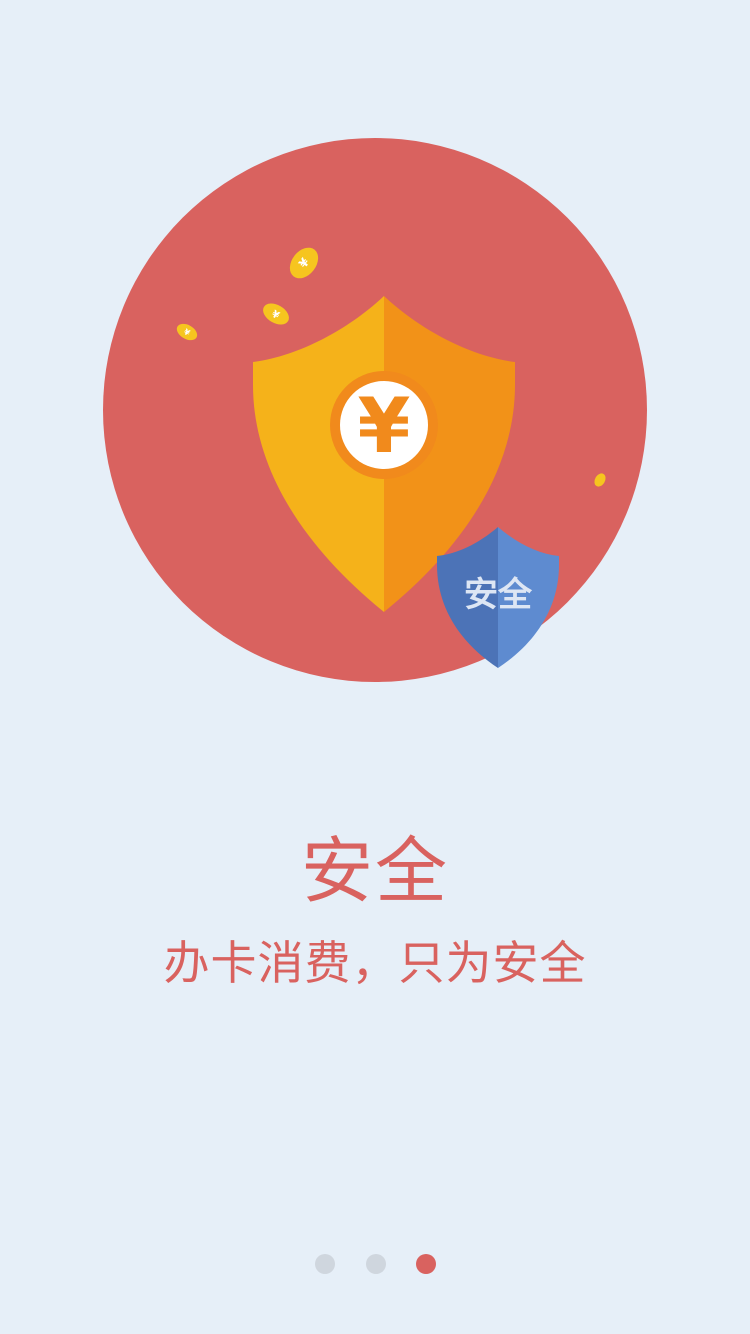  I want to click on shield-badge-label: 安全, so click(498, 595).